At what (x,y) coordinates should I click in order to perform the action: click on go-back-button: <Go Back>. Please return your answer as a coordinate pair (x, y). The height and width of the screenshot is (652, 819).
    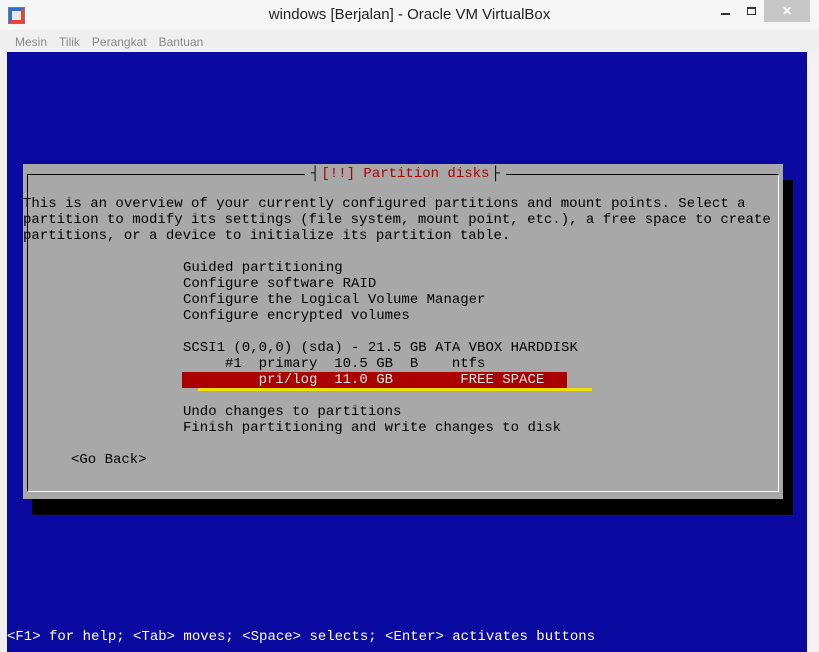
    Looking at the image, I should click on (109, 460).